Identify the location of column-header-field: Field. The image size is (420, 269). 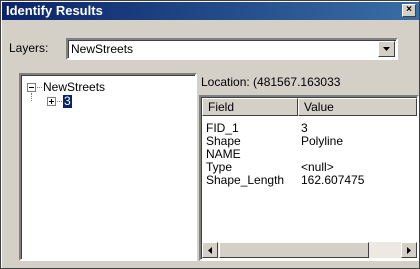
(250, 107).